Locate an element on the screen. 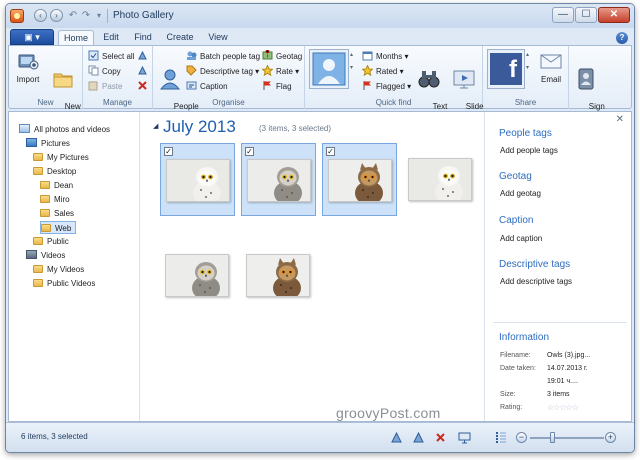  forward-button: › is located at coordinates (56, 15).